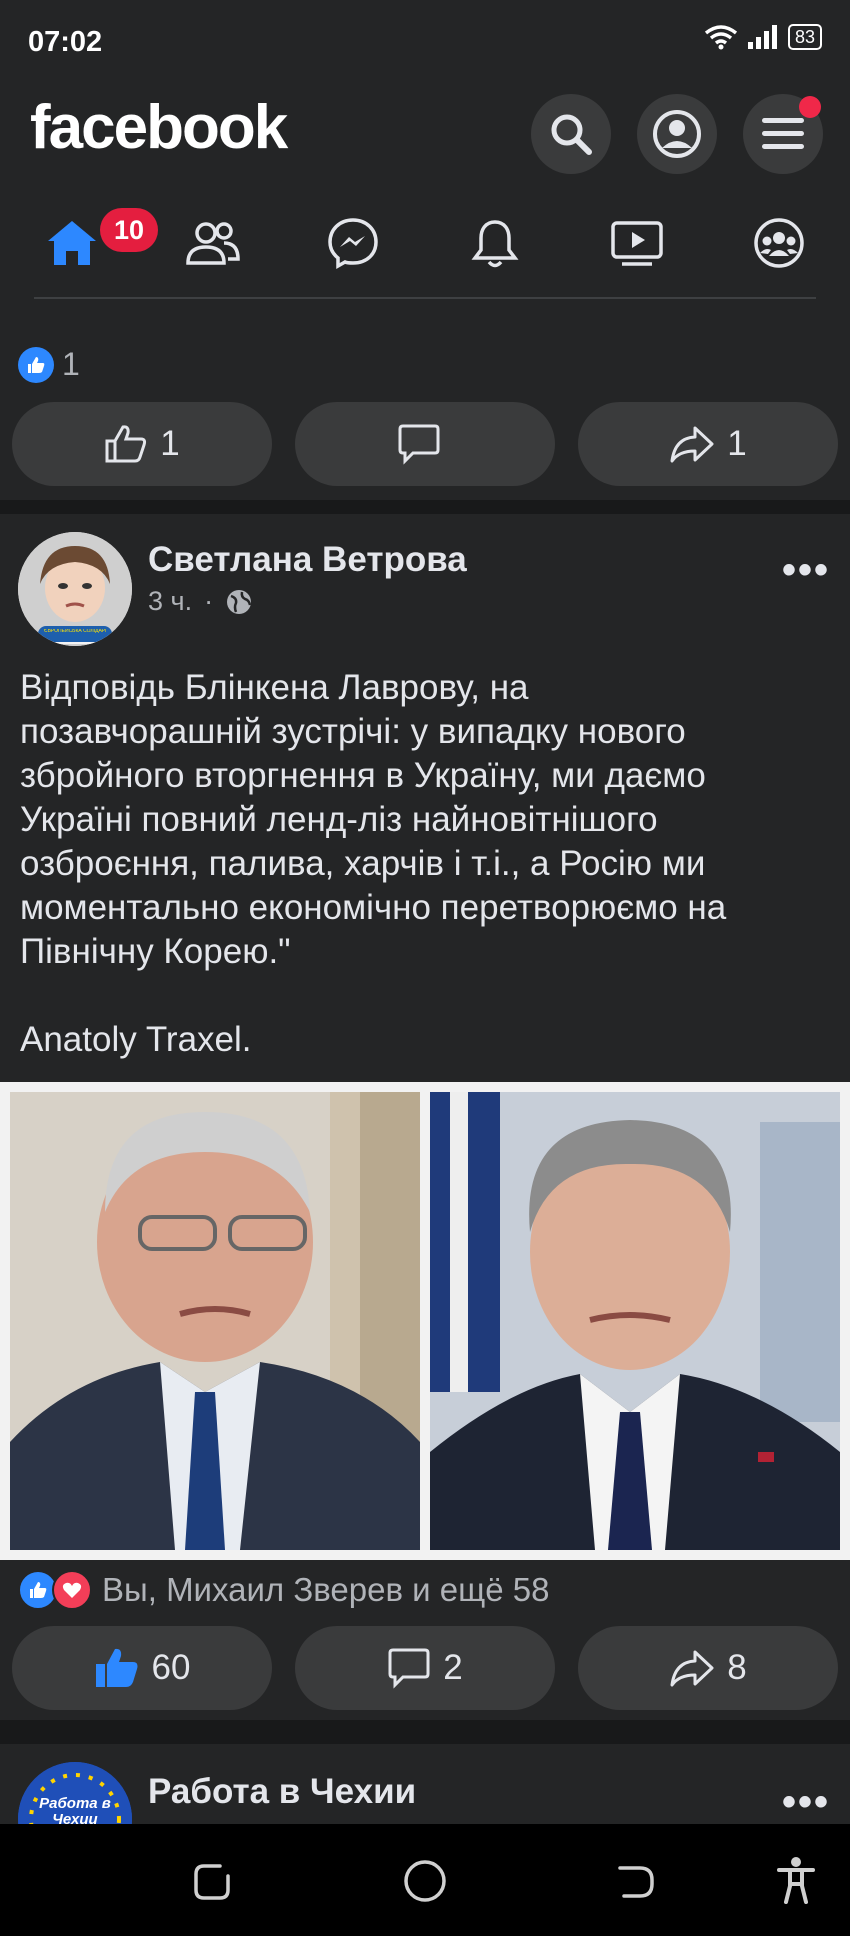 The width and height of the screenshot is (850, 1936). Describe the element at coordinates (75, 631) in the screenshot. I see `avatar-caption: ЄВРОПЕЙСЬКА СОЛІДАРНІСТЬ` at that location.